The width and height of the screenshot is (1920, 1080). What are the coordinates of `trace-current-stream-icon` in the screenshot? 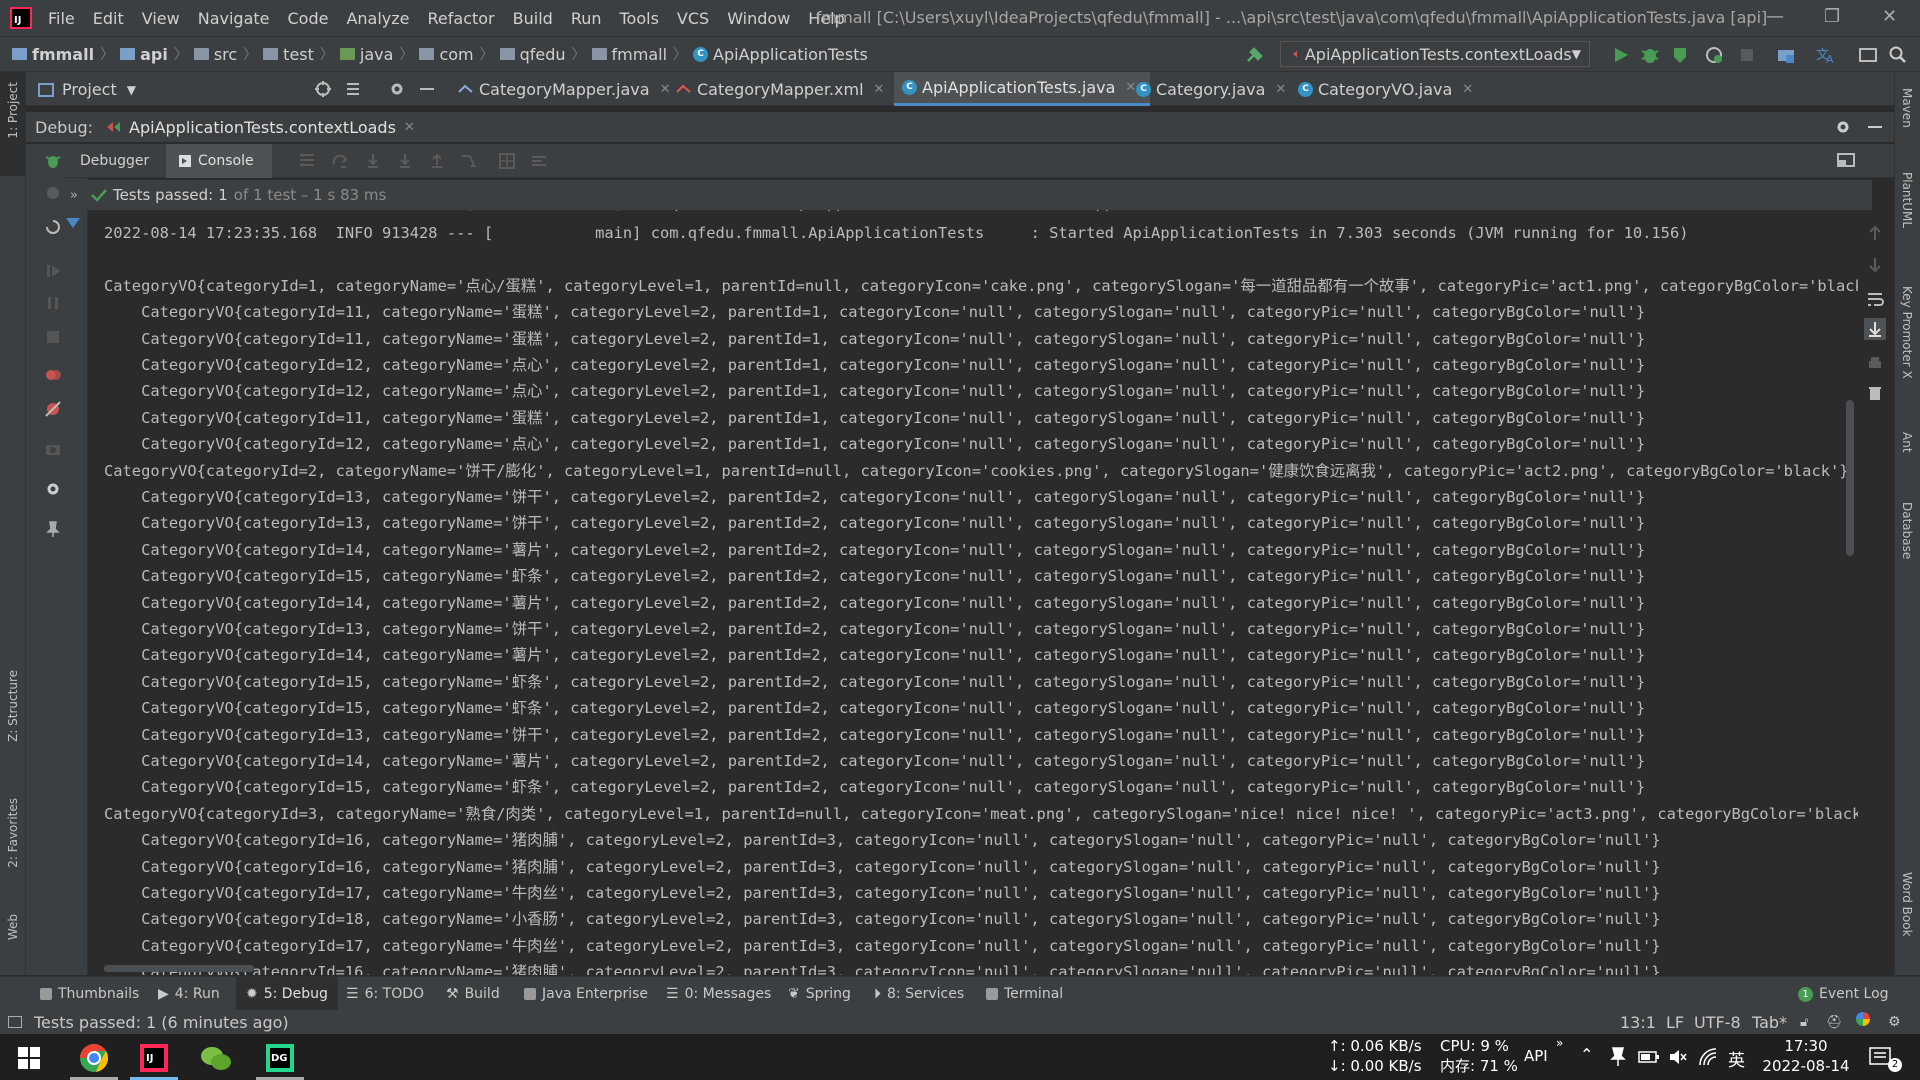 It's located at (539, 161).